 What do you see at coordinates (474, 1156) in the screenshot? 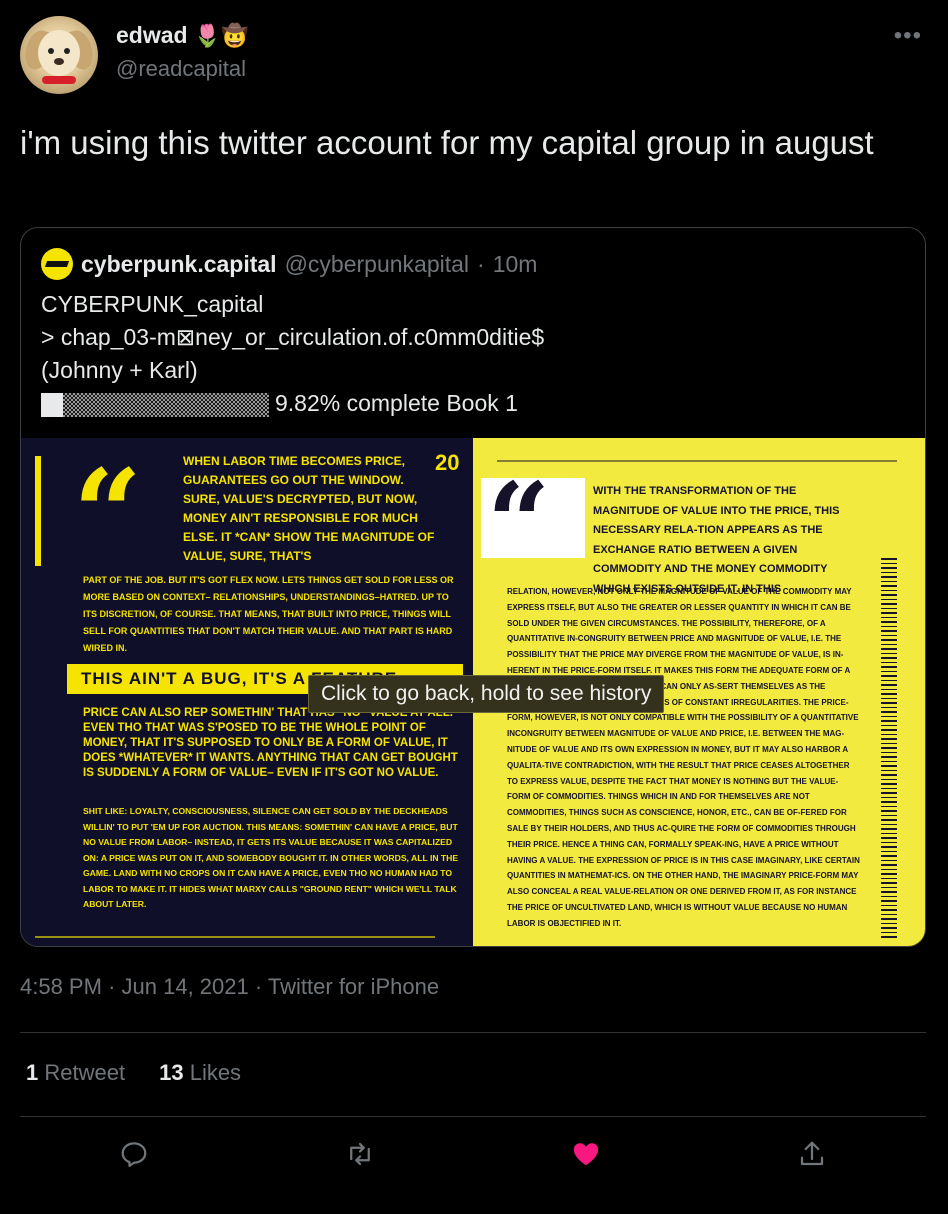
I see `tweet-actions` at bounding box center [474, 1156].